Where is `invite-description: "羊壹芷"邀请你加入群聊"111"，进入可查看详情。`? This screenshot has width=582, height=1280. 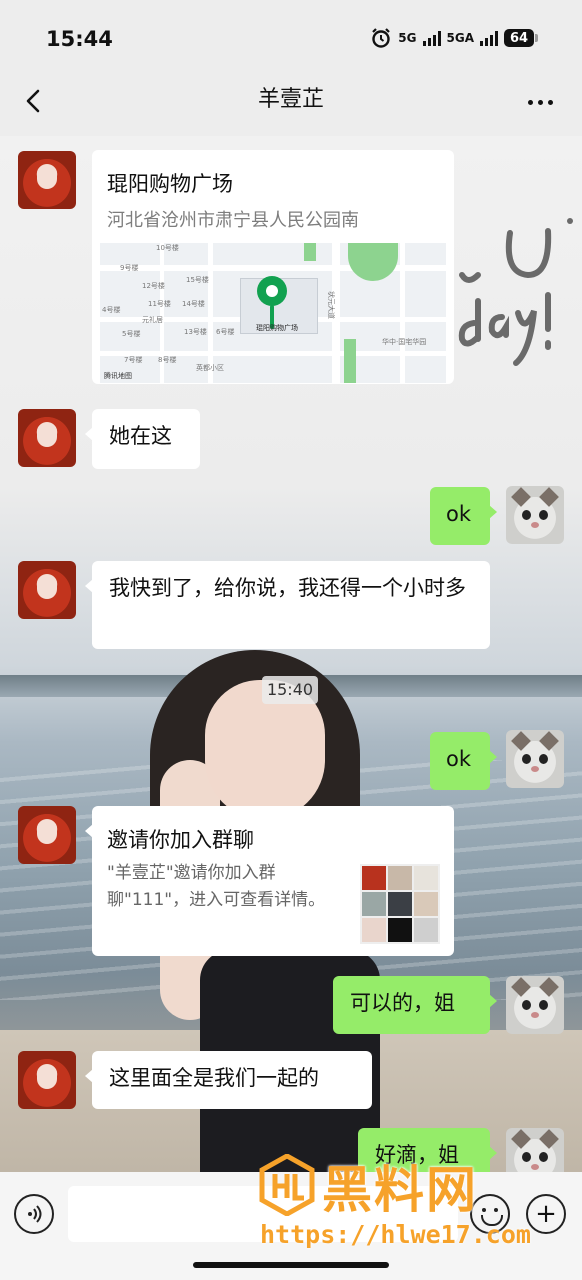
invite-description: "羊壹芷"邀请你加入群聊"111"，进入可查看详情。 is located at coordinates (216, 886).